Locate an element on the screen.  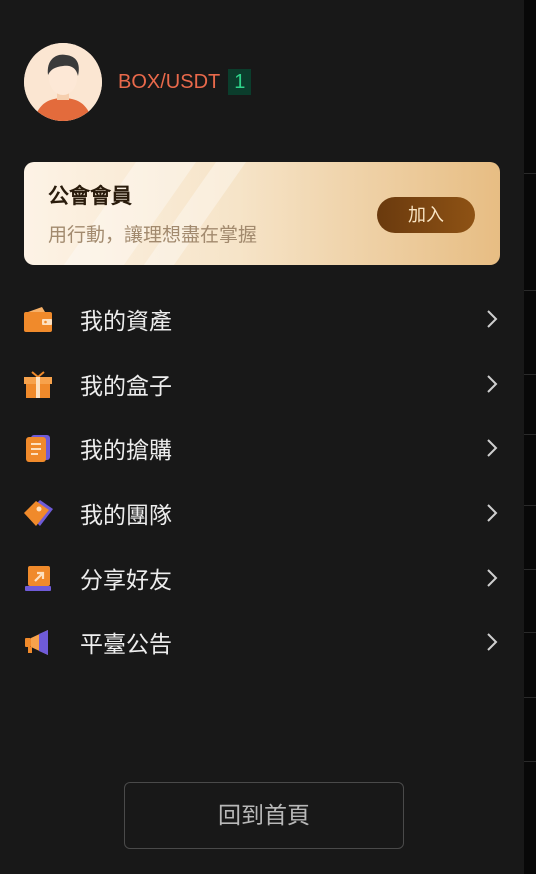
menu-item-share: 分享好友 is located at coordinates (262, 577).